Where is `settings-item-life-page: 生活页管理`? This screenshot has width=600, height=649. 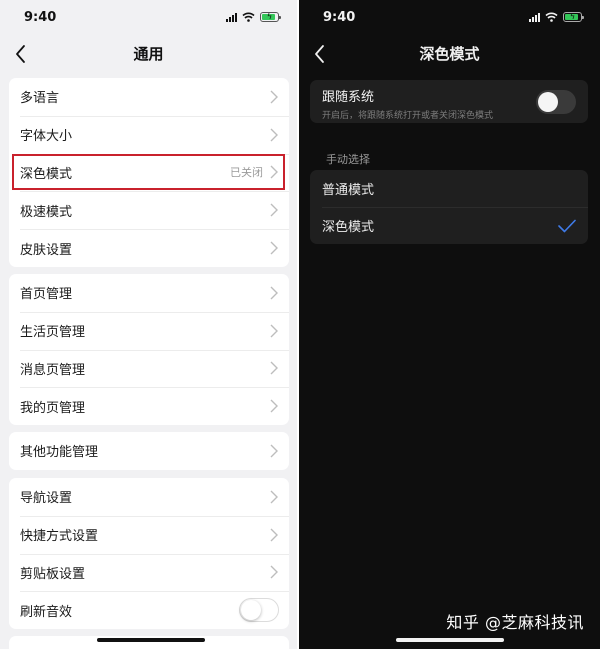
settings-item-life-page: 生活页管理 is located at coordinates (149, 330).